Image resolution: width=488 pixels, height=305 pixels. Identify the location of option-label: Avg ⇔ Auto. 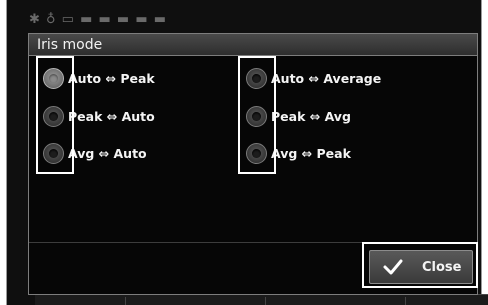
(107, 153).